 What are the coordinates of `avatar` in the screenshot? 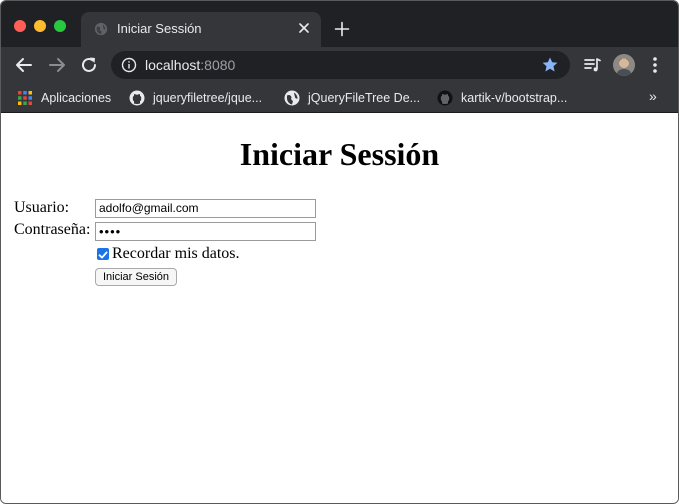 It's located at (624, 65).